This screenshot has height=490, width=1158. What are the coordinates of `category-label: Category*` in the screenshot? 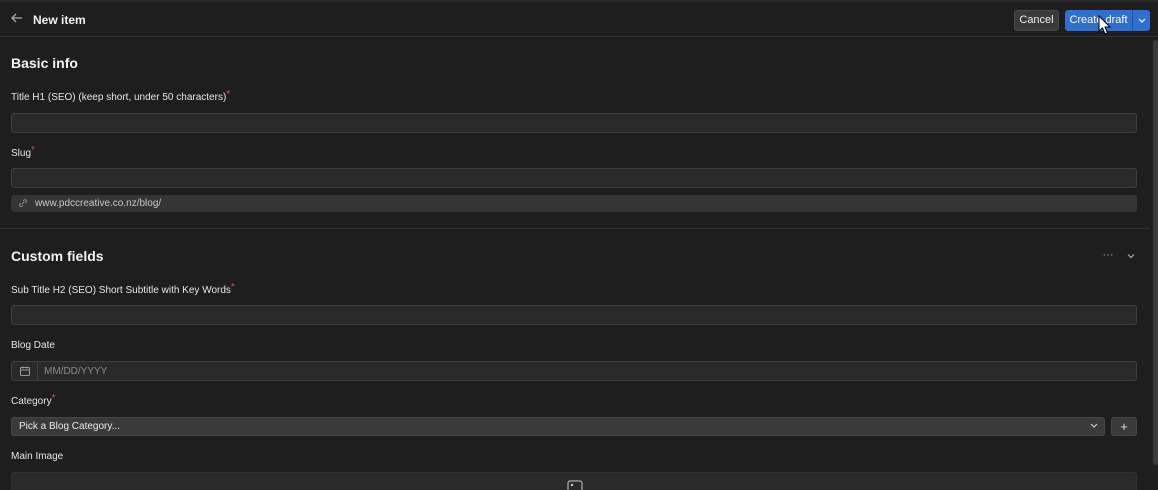 It's located at (33, 400).